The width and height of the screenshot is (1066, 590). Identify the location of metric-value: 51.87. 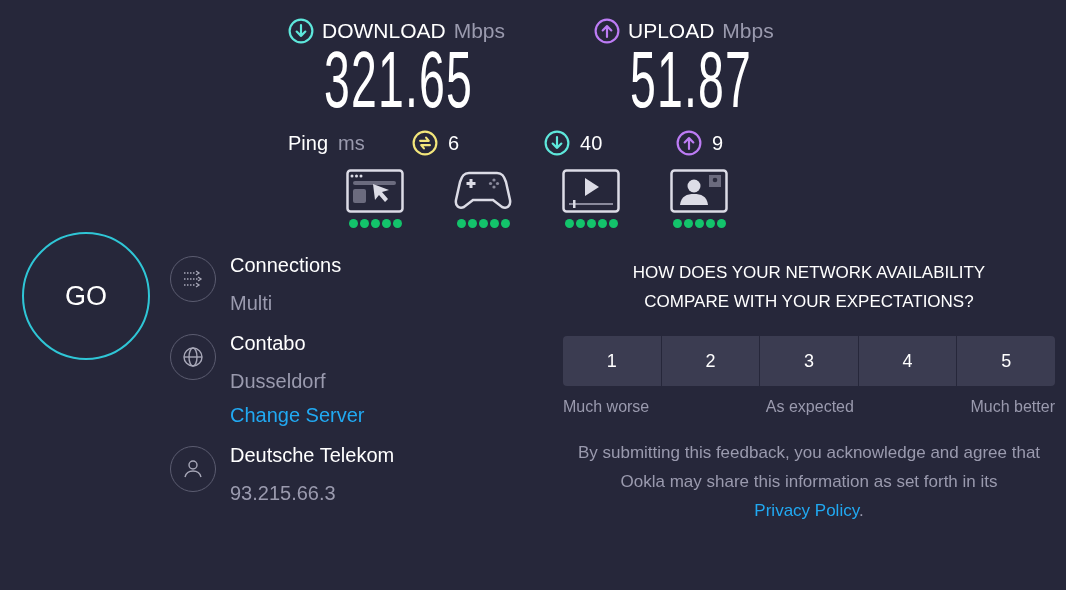
(691, 80).